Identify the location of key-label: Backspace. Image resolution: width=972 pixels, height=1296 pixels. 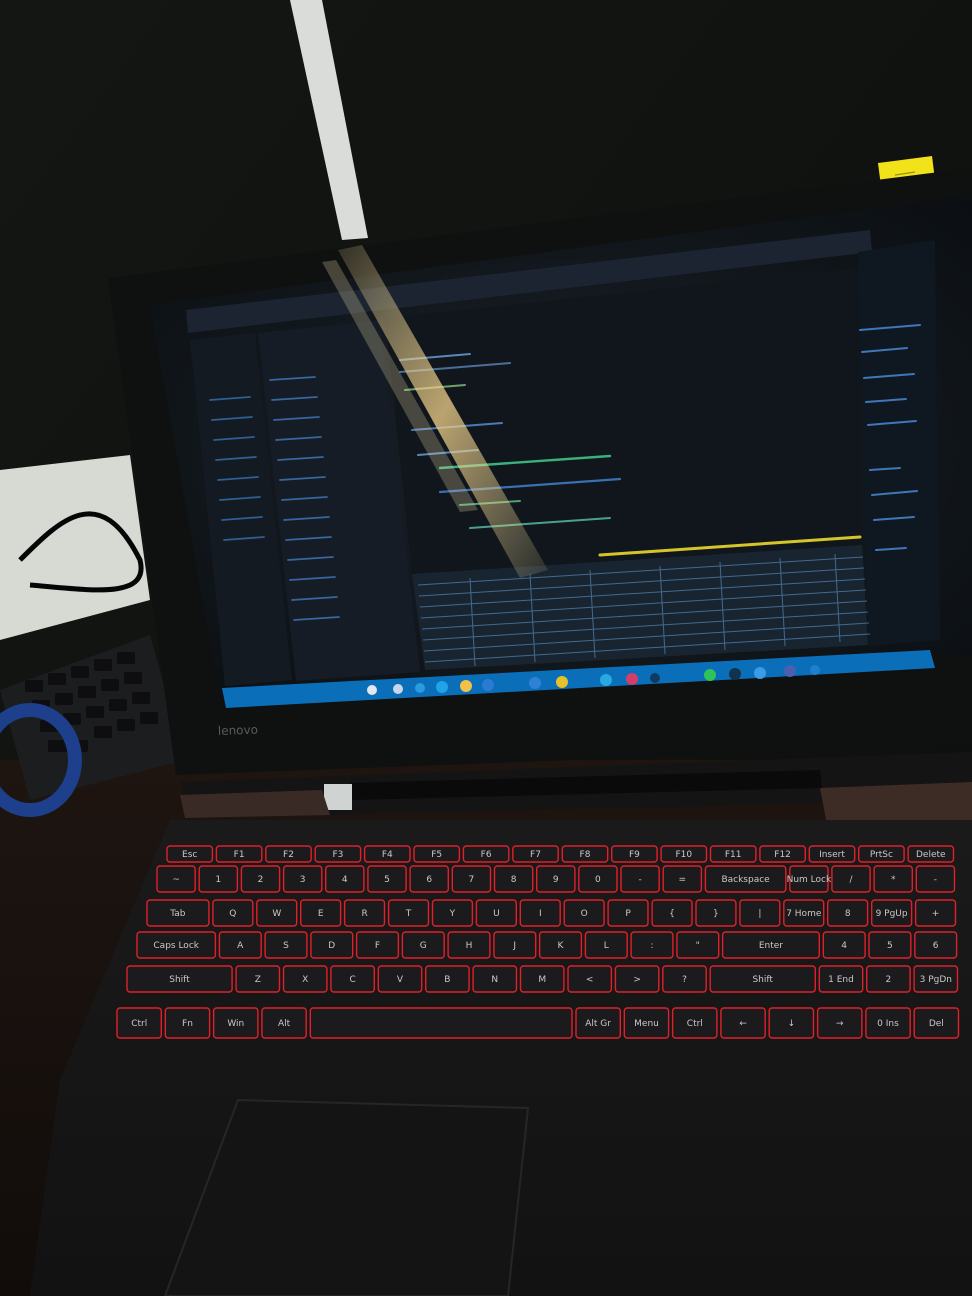
(745, 880).